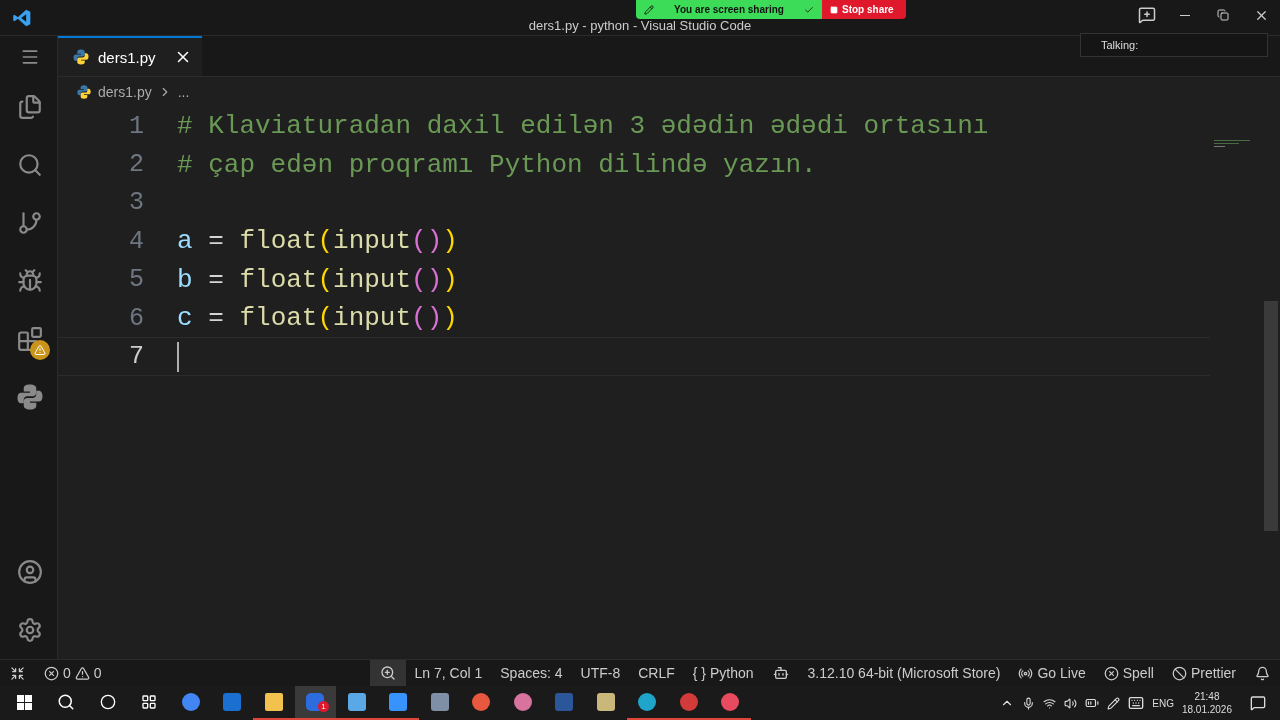 The width and height of the screenshot is (1280, 720). Describe the element at coordinates (1203, 673) in the screenshot. I see `prettier-item: Prettier` at that location.